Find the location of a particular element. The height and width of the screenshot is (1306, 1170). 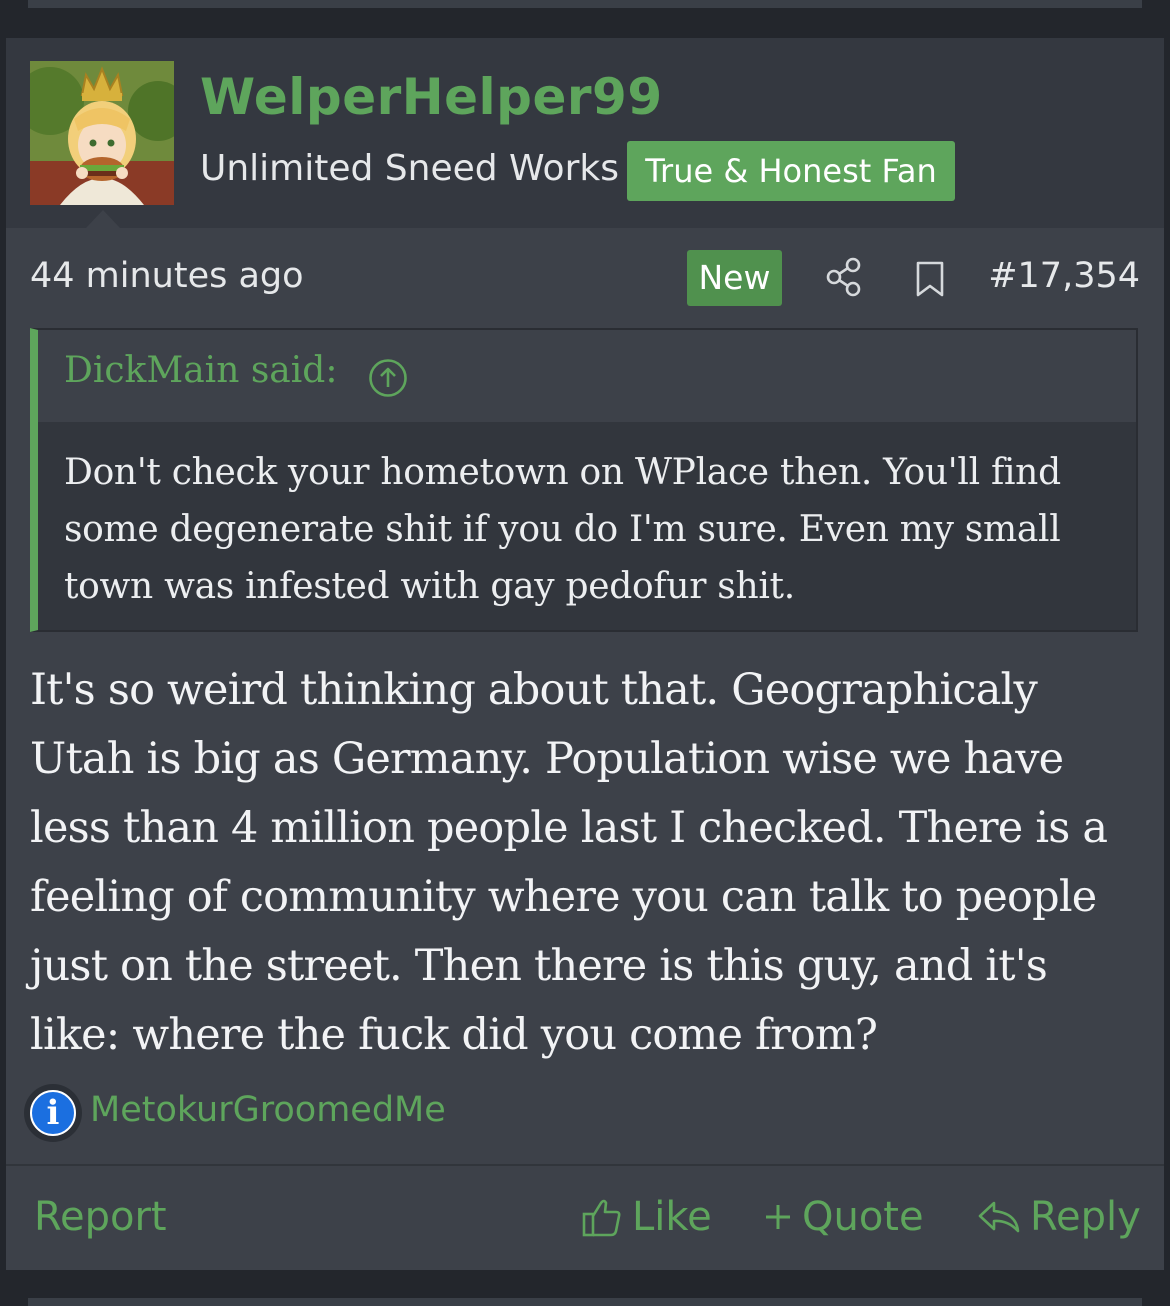

quote-label: Quote is located at coordinates (863, 1217).